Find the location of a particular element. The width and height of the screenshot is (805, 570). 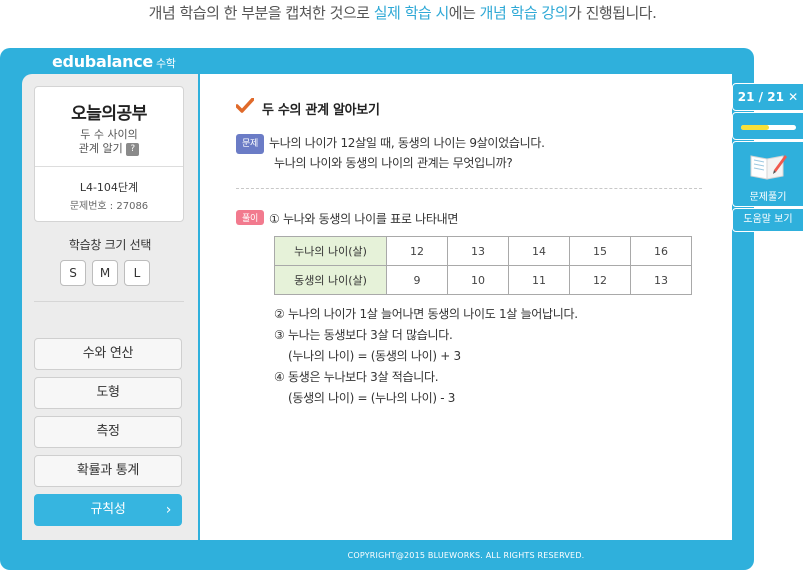

table-row: 누나의 나이(살) 12 13 14 15 16 is located at coordinates (483, 251).